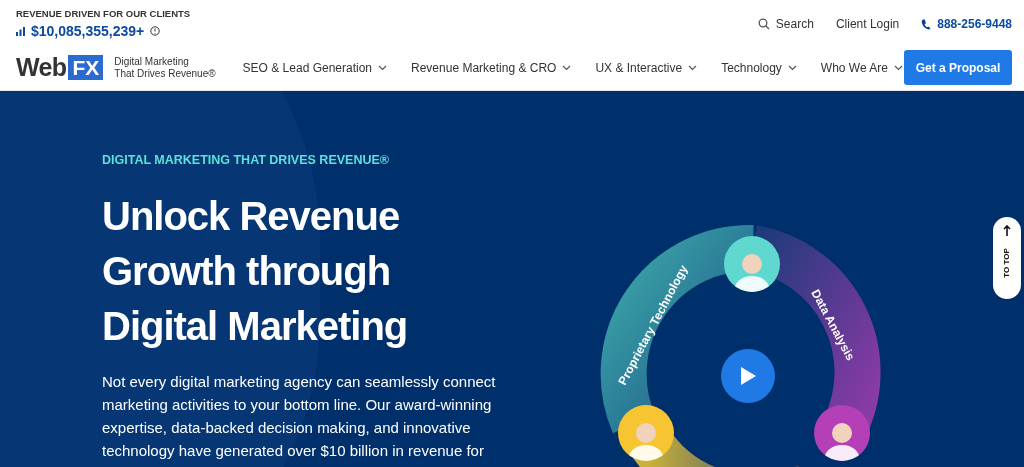 This screenshot has width=1024, height=467. What do you see at coordinates (103, 14) in the screenshot?
I see `revenue-label: REVENUE DRIVEN FOR OUR CLIENTS` at bounding box center [103, 14].